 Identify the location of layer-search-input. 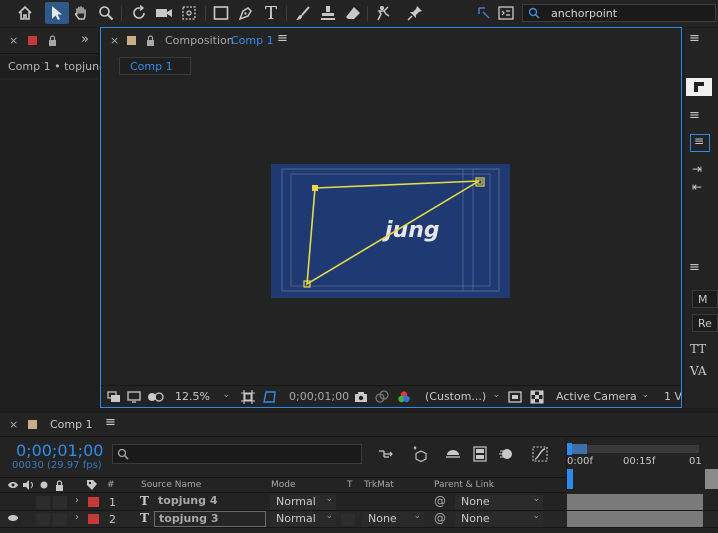
(237, 454).